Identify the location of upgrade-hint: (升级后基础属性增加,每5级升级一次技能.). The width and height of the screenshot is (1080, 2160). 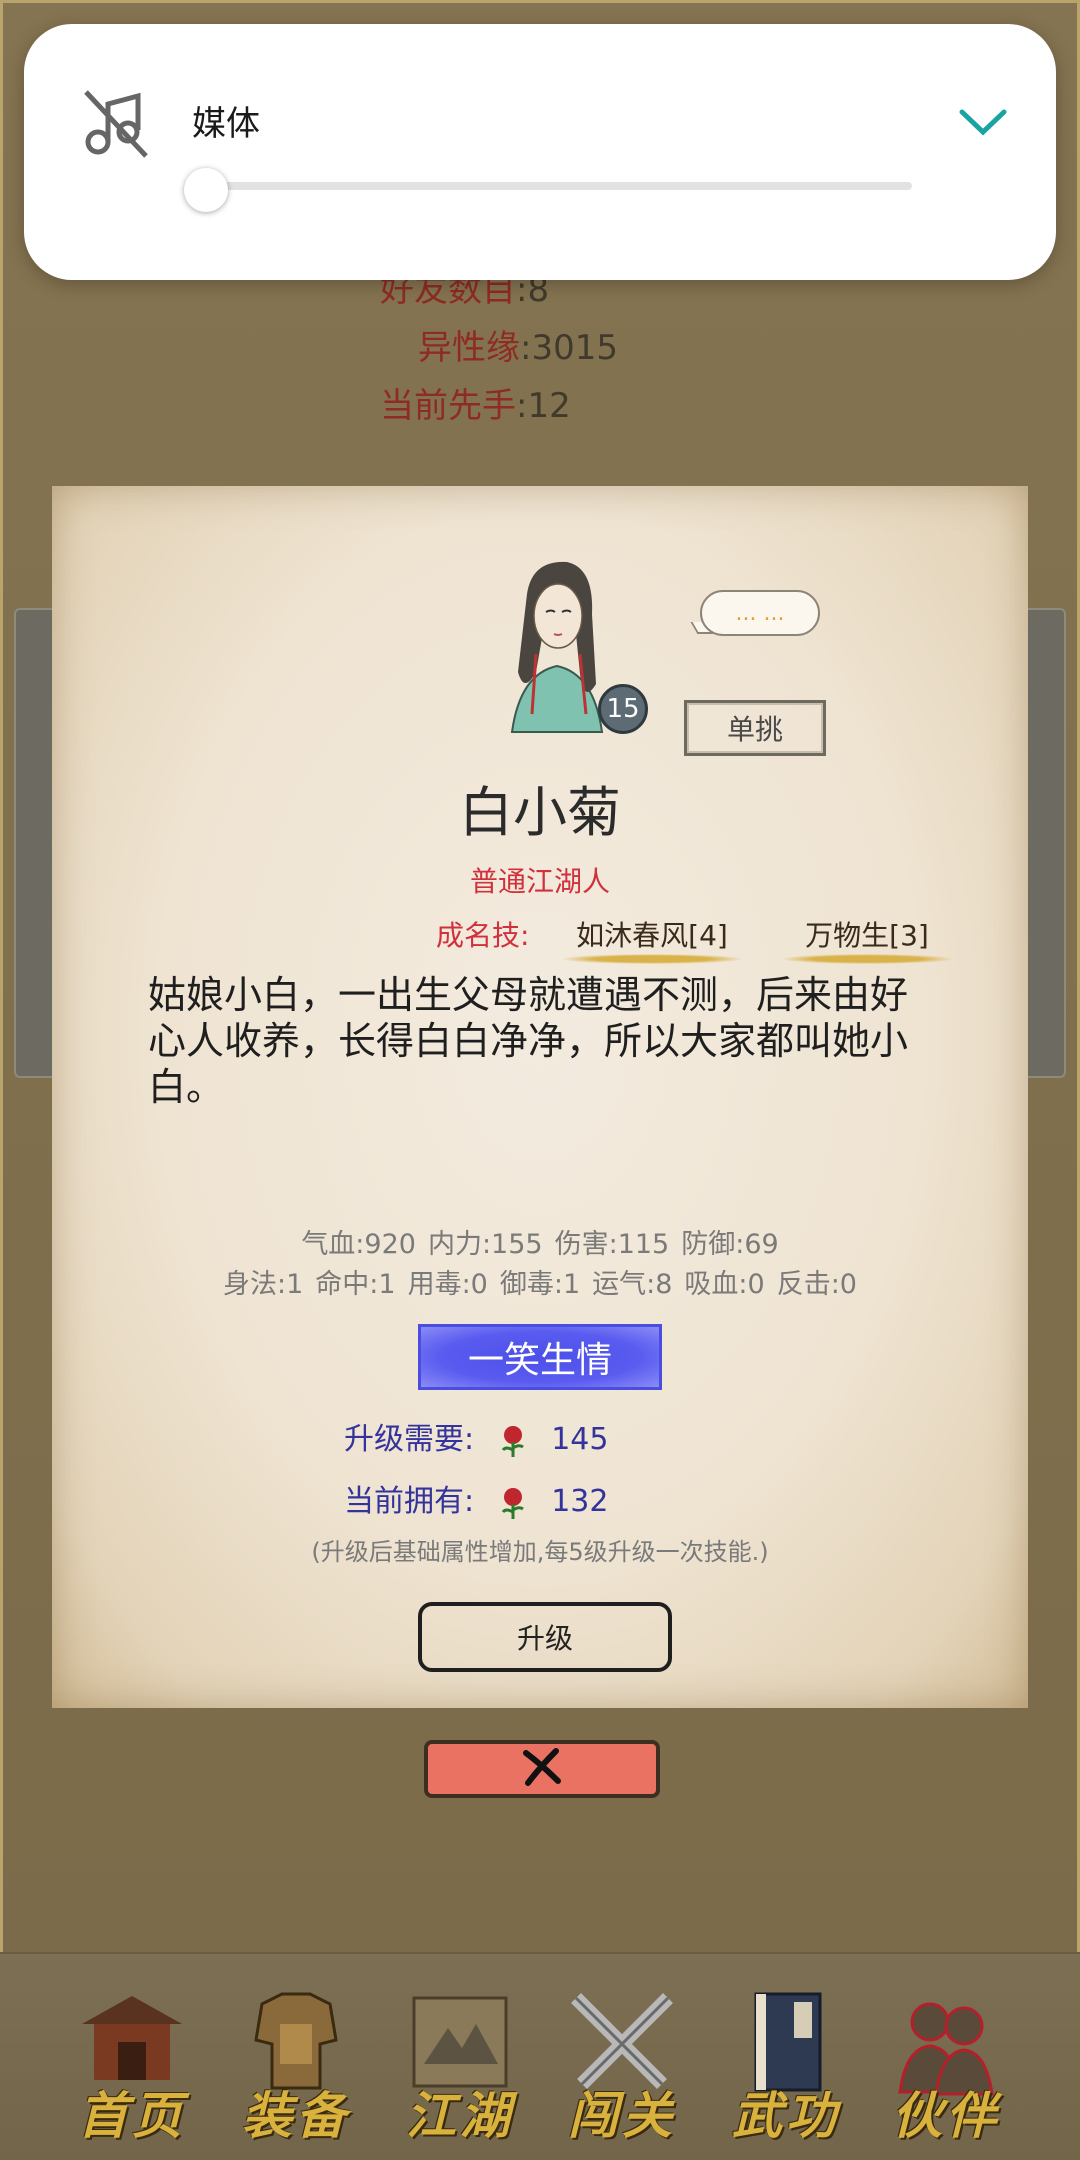
(540, 1552).